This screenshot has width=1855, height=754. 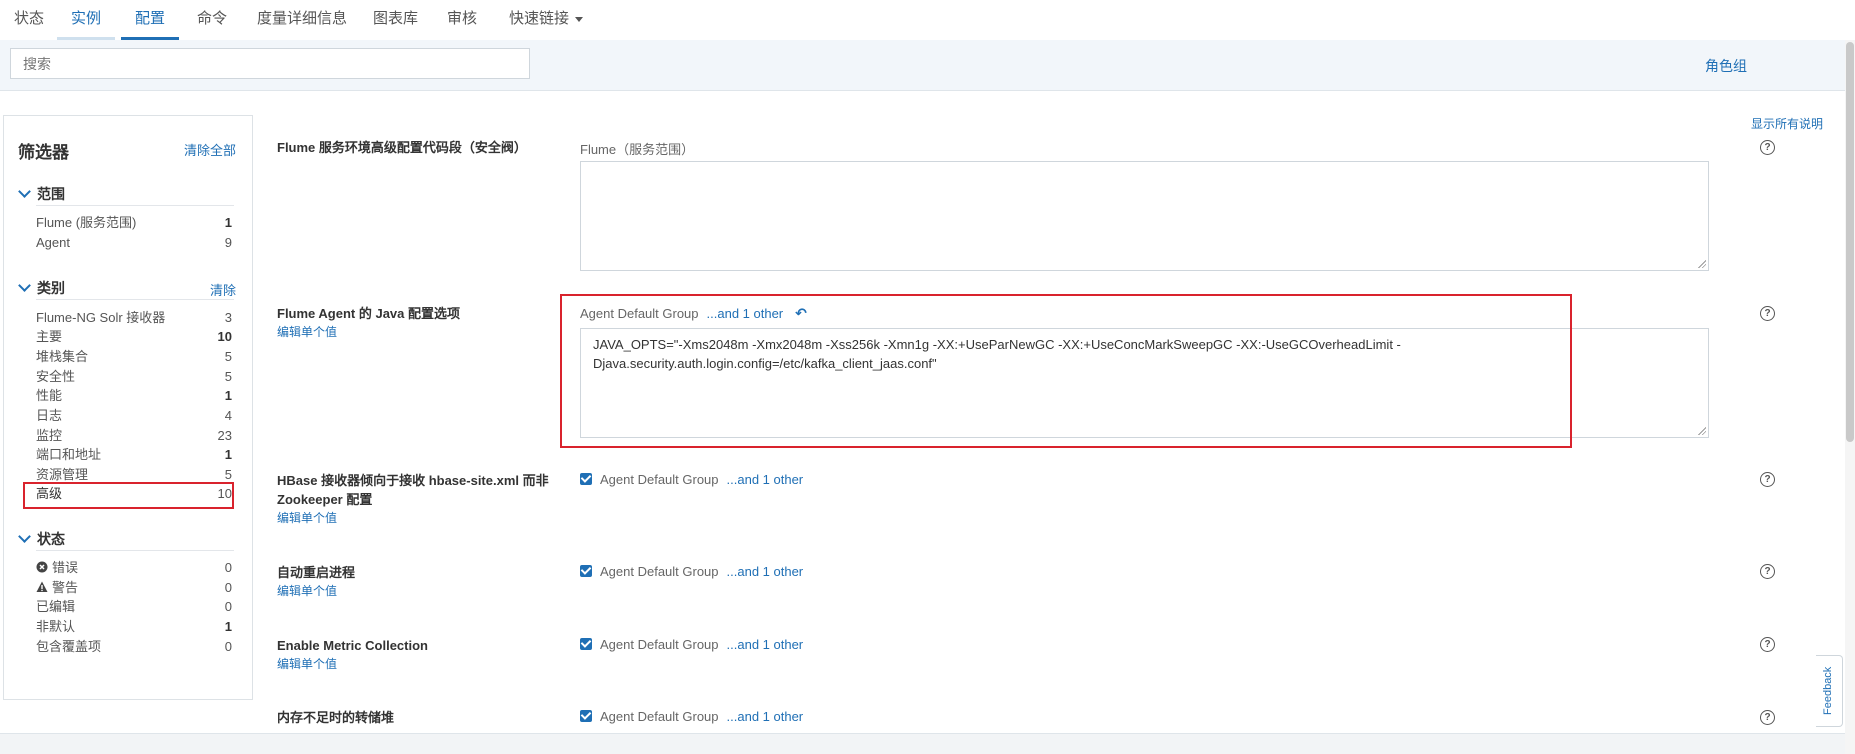 What do you see at coordinates (402, 147) in the screenshot?
I see `config-label: Flume 服务环境高级配置代码段（安全阀）` at bounding box center [402, 147].